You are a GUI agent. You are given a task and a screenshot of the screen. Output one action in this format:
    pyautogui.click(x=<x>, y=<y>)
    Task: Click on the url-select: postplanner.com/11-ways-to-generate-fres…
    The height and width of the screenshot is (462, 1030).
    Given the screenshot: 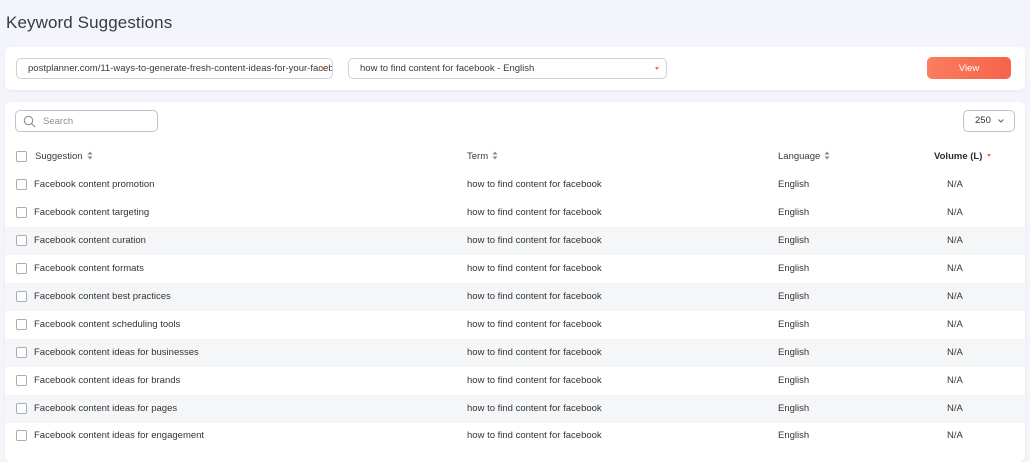 What is the action you would take?
    pyautogui.click(x=174, y=68)
    